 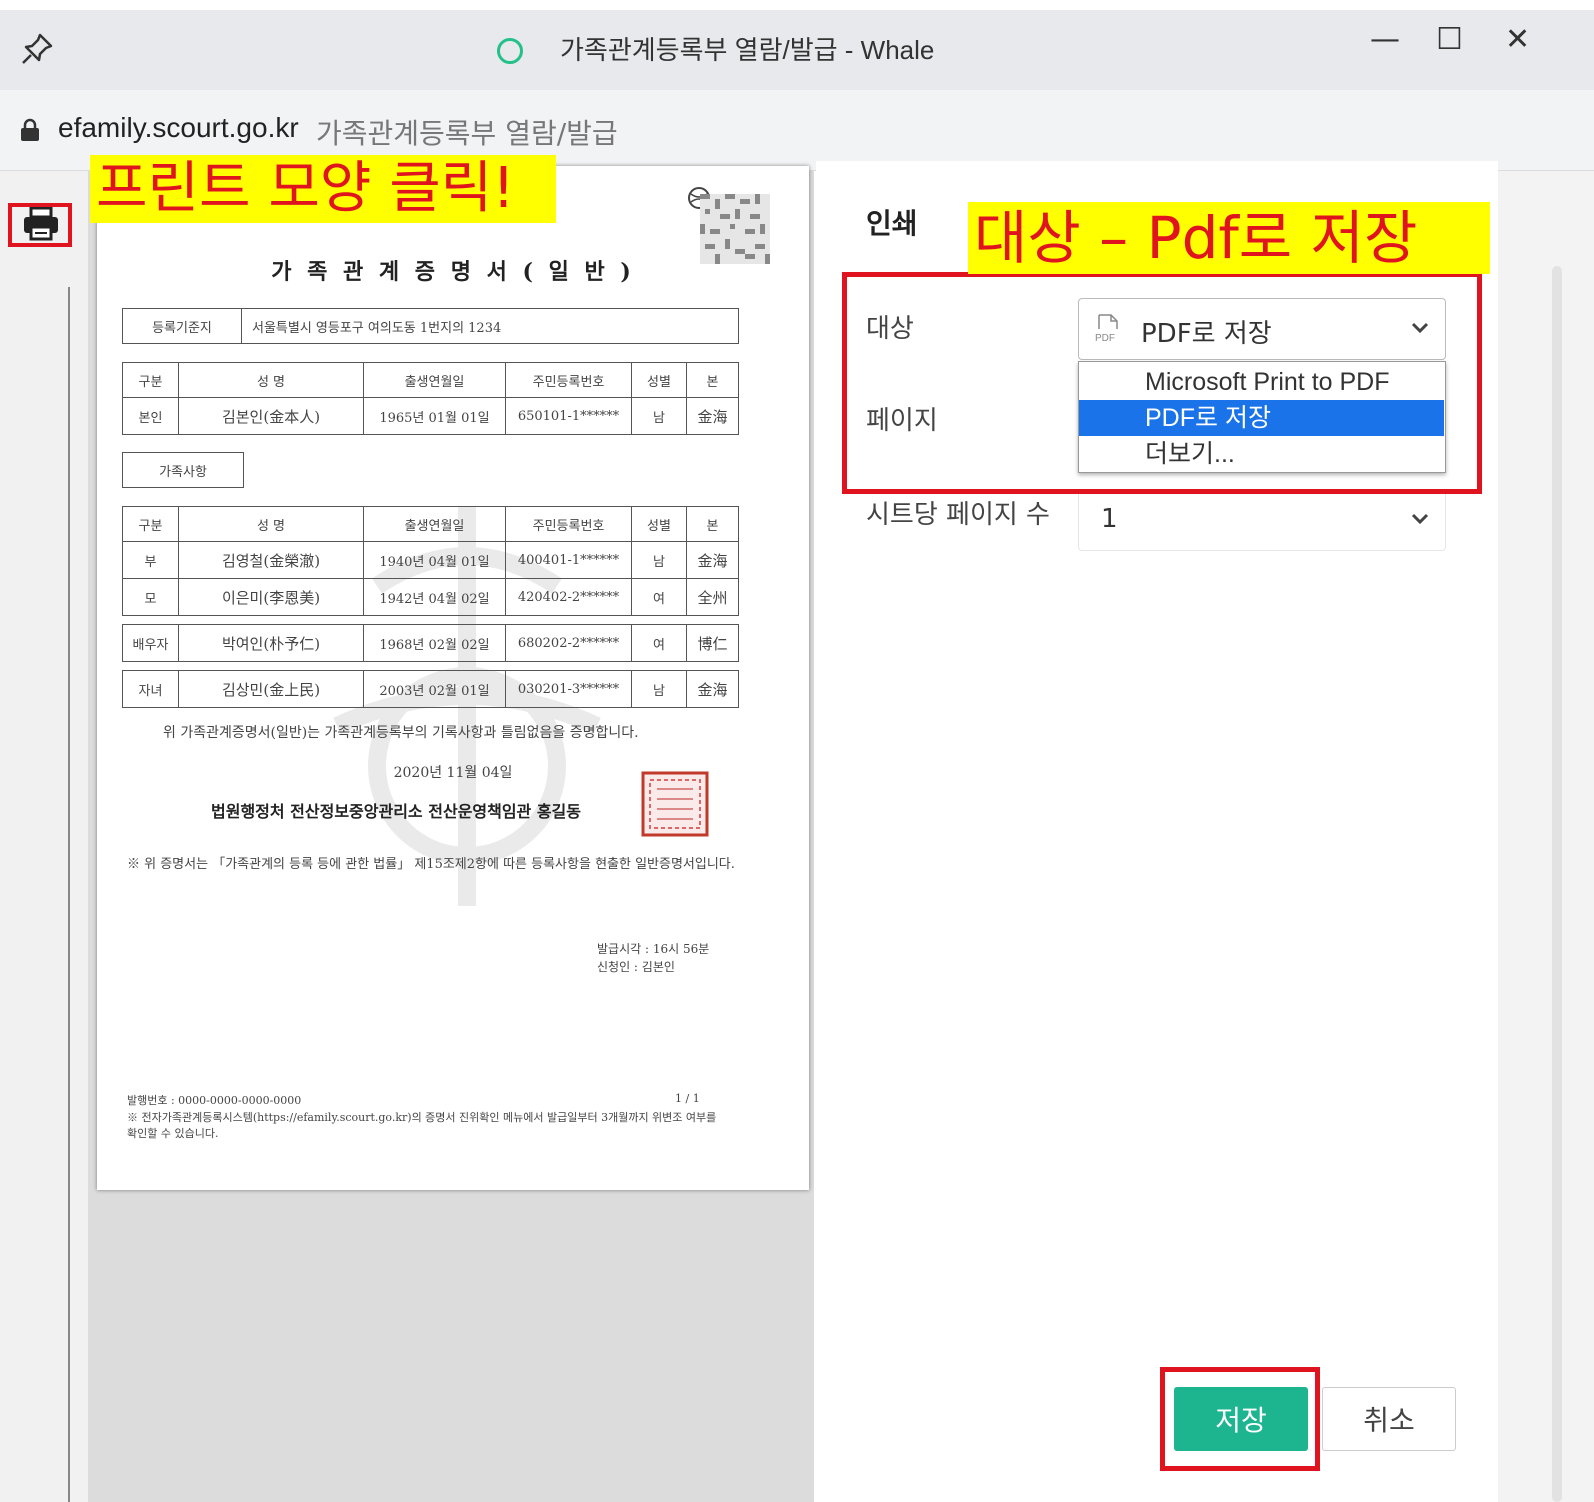 What do you see at coordinates (271, 597) in the screenshot?
I see `table-cell: 이은미(李恩美)` at bounding box center [271, 597].